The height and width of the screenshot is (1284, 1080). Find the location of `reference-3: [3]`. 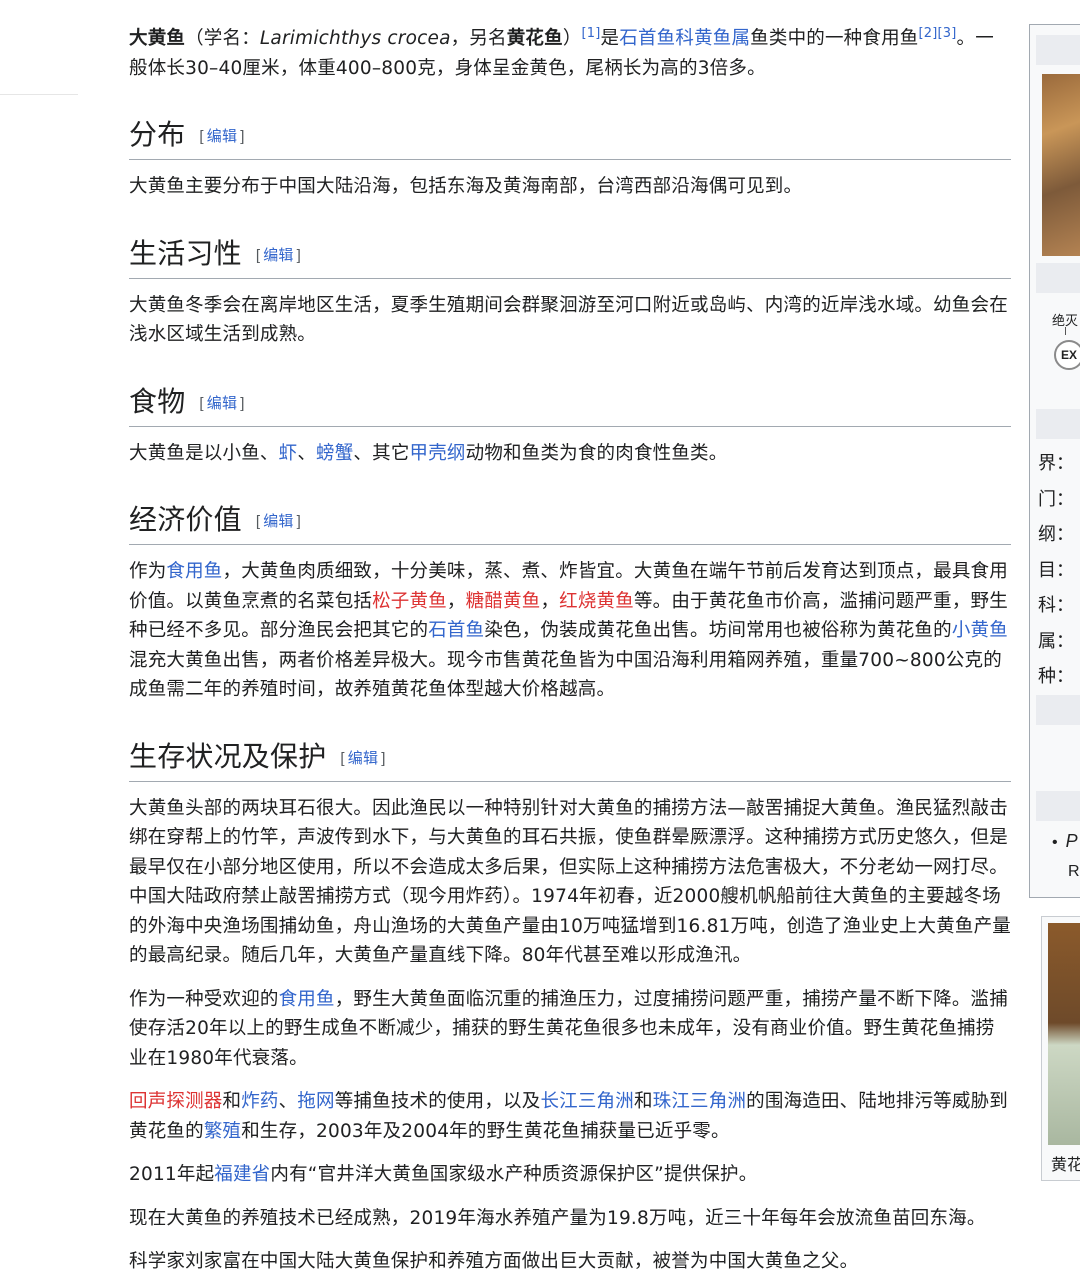

reference-3: [3] is located at coordinates (947, 33).